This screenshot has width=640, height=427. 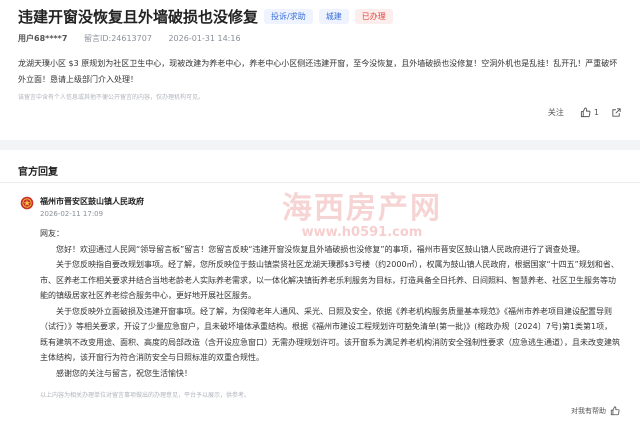 I want to click on share-button, so click(x=616, y=112).